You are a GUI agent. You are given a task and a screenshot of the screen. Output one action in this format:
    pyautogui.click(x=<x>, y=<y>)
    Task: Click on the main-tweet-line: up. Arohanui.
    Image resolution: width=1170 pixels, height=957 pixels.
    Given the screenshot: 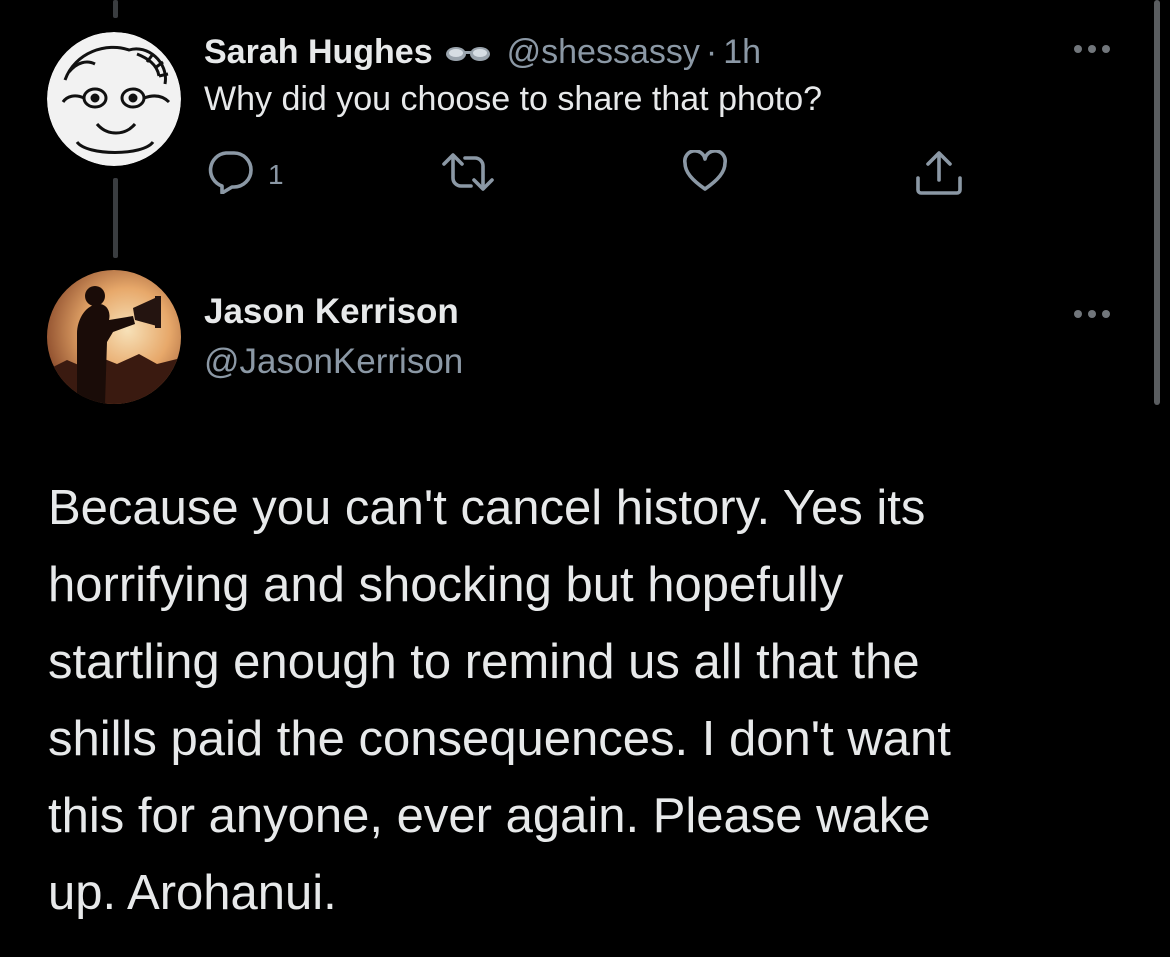 What is the action you would take?
    pyautogui.click(x=192, y=893)
    